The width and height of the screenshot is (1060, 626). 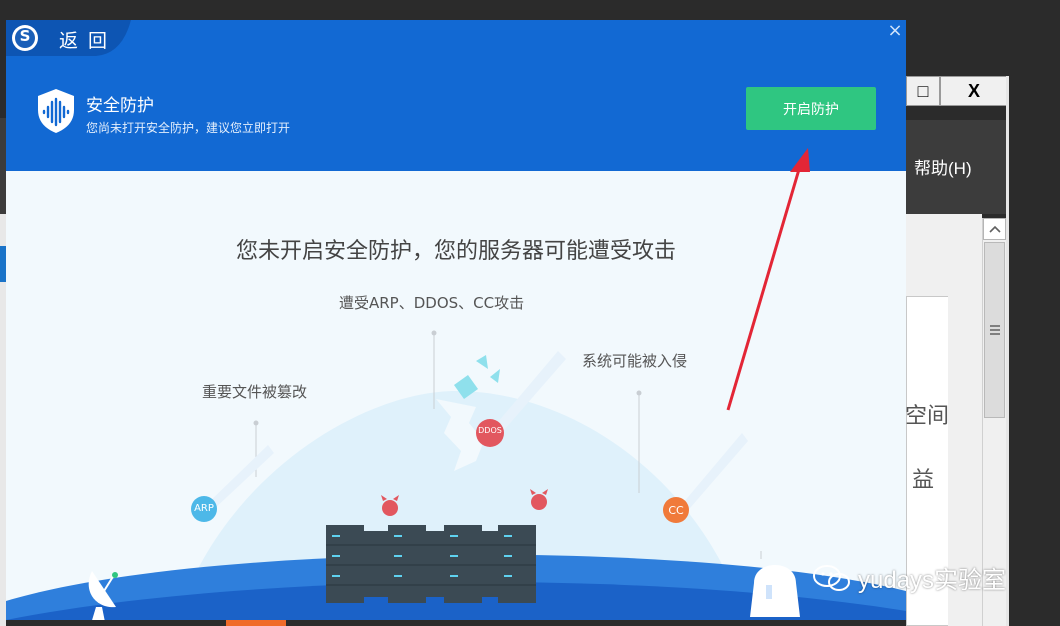 What do you see at coordinates (1007, 351) in the screenshot?
I see `background-right-border` at bounding box center [1007, 351].